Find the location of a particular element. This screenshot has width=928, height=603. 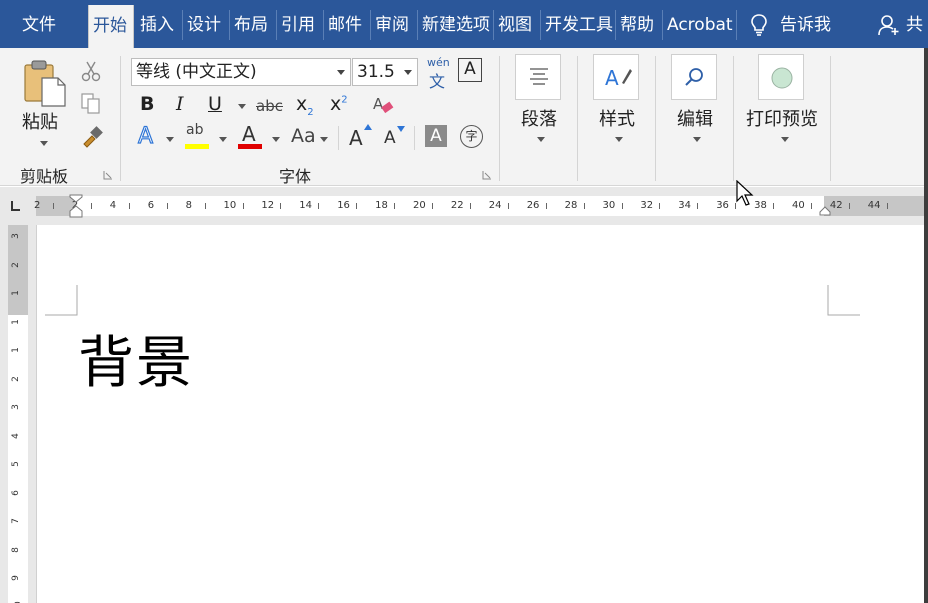

styles-label: 样式 is located at coordinates (617, 118).